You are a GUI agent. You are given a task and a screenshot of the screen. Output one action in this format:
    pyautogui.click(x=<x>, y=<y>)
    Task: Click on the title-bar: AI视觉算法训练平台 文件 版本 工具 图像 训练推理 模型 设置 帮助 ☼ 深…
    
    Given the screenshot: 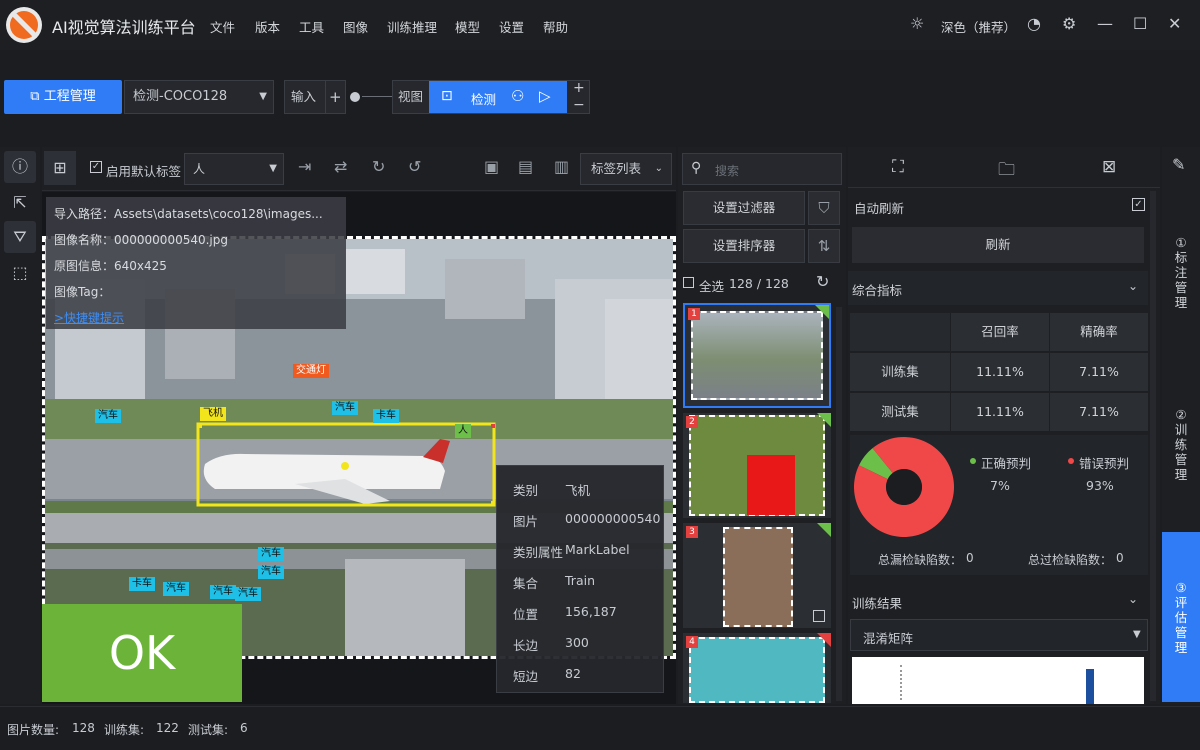 What is the action you would take?
    pyautogui.click(x=600, y=25)
    